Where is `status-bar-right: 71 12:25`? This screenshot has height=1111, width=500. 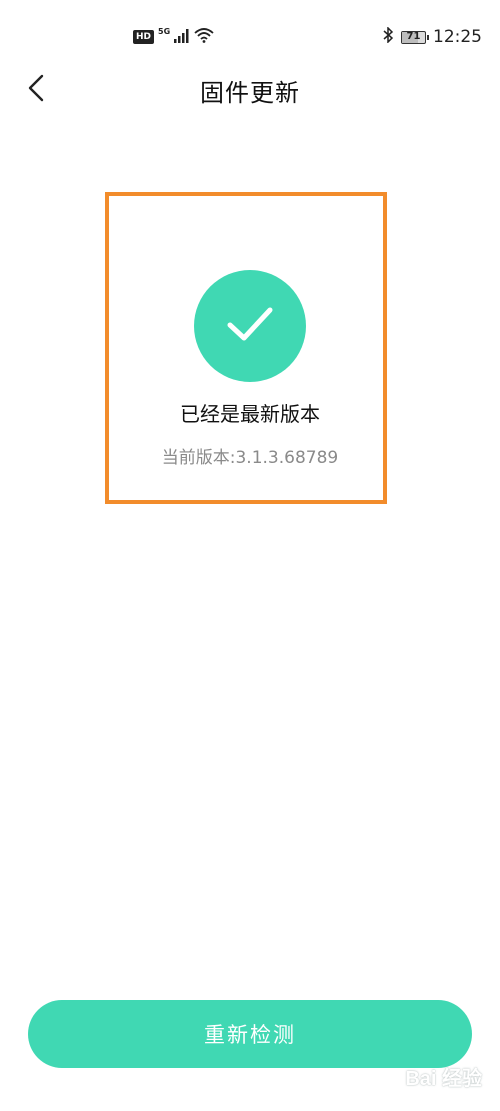
status-bar-right: 71 12:25 is located at coordinates (432, 36).